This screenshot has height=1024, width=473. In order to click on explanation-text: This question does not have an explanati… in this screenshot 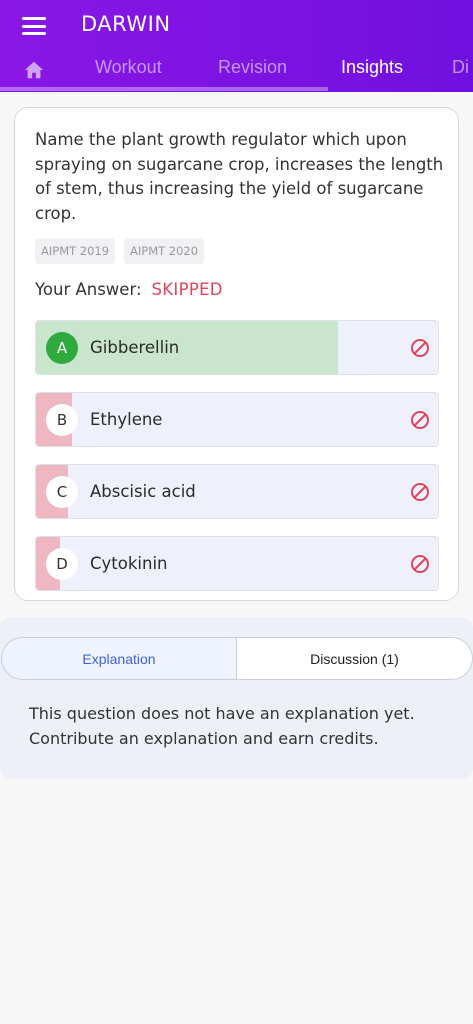, I will do `click(222, 726)`.